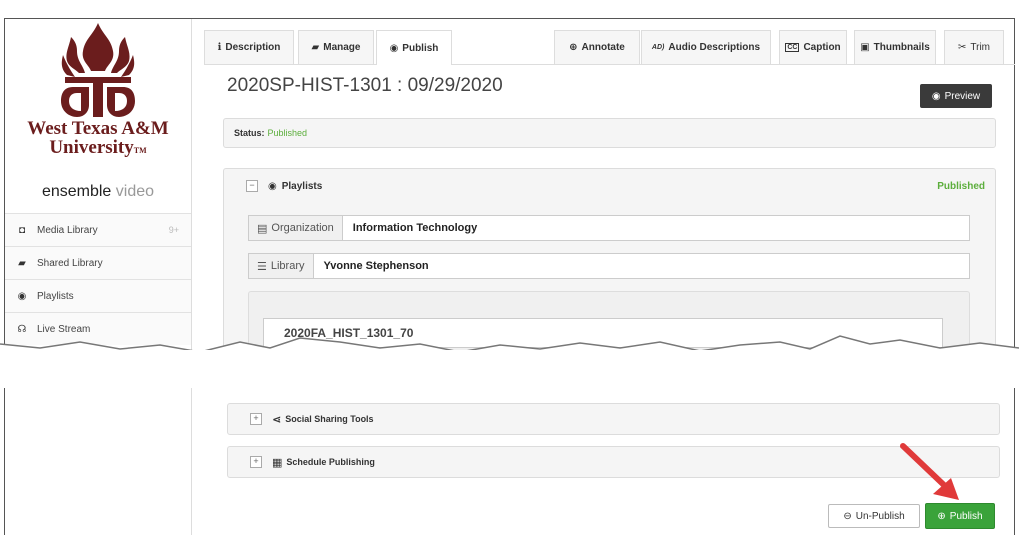 The width and height of the screenshot is (1019, 535). What do you see at coordinates (219, 47) in the screenshot?
I see `info-icon: ℹ` at bounding box center [219, 47].